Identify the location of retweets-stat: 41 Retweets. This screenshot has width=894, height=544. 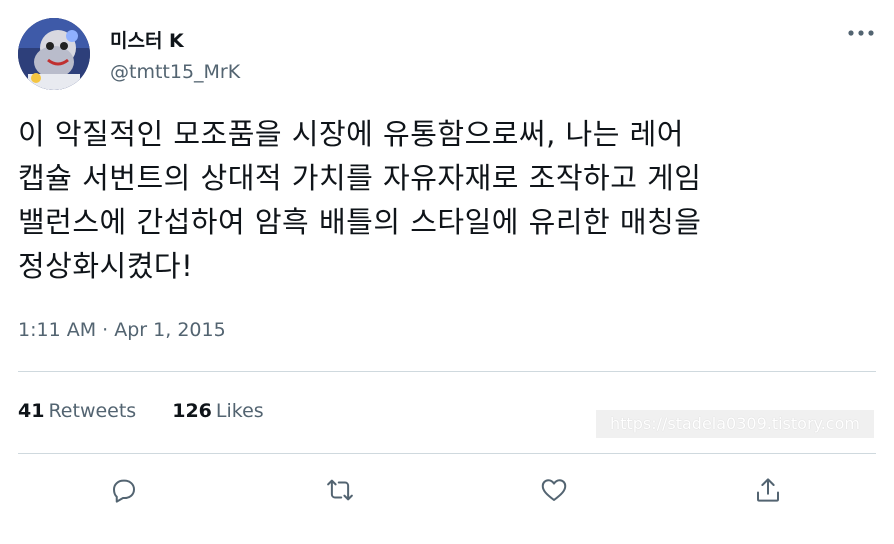
(77, 411).